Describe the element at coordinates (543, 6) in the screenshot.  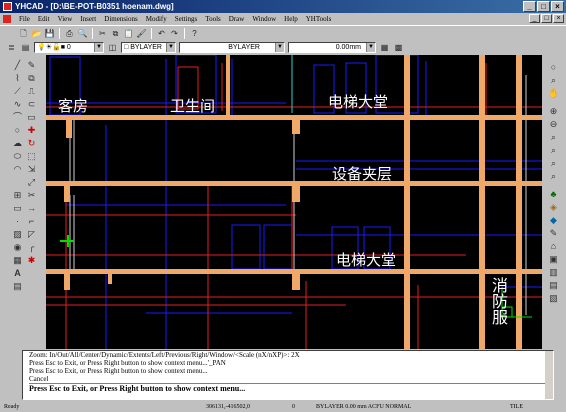
I see `maximize-button: □` at that location.